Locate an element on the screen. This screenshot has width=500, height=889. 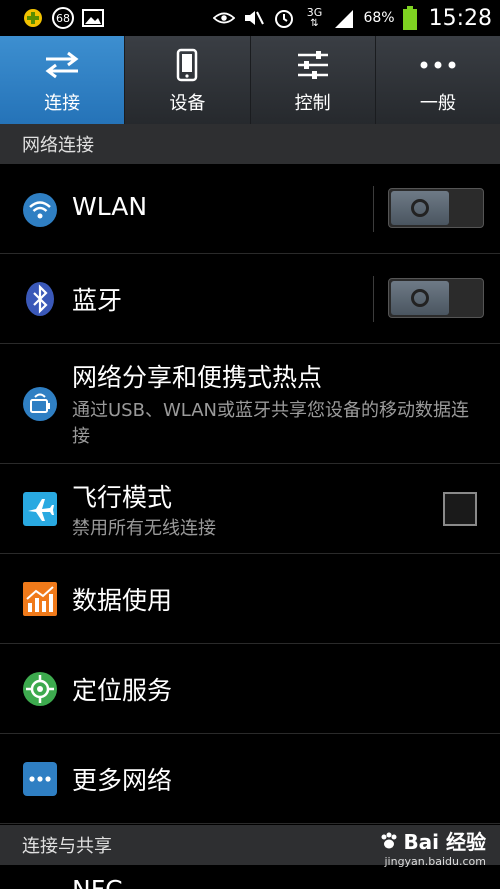
eye-icon is located at coordinates (224, 18).